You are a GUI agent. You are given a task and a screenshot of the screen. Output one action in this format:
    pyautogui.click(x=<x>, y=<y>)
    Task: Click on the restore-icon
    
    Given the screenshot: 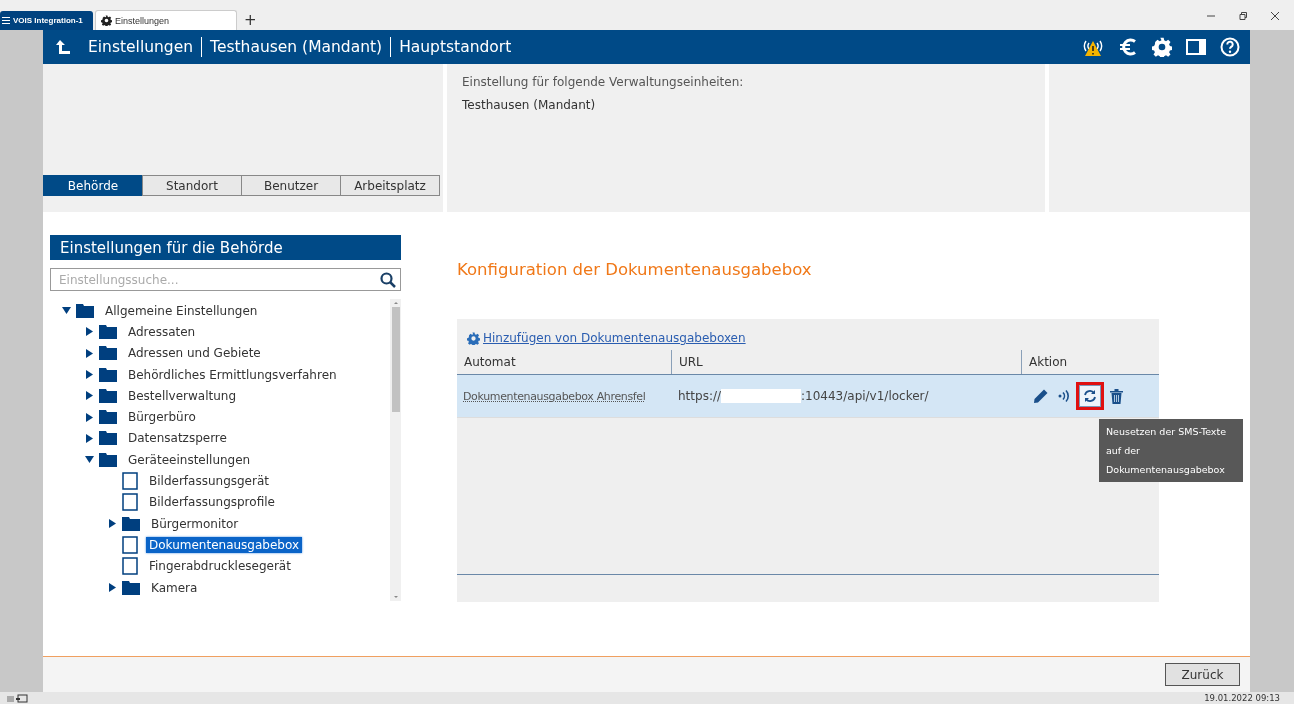 What is the action you would take?
    pyautogui.click(x=1243, y=16)
    